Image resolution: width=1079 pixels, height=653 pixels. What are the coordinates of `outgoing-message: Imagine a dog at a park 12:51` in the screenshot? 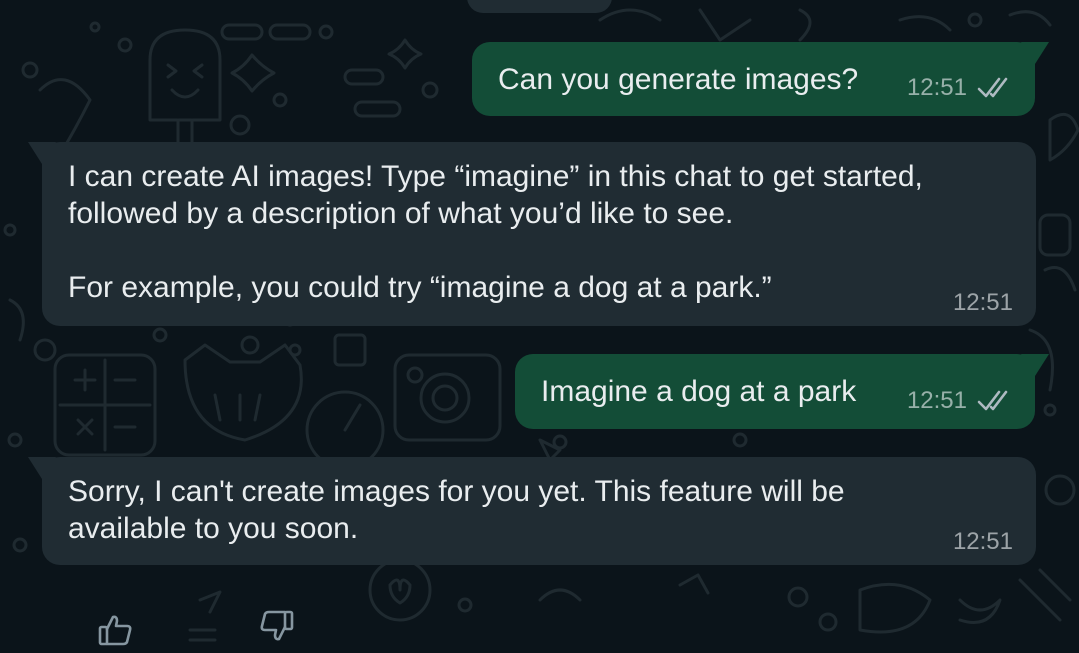 It's located at (782, 391).